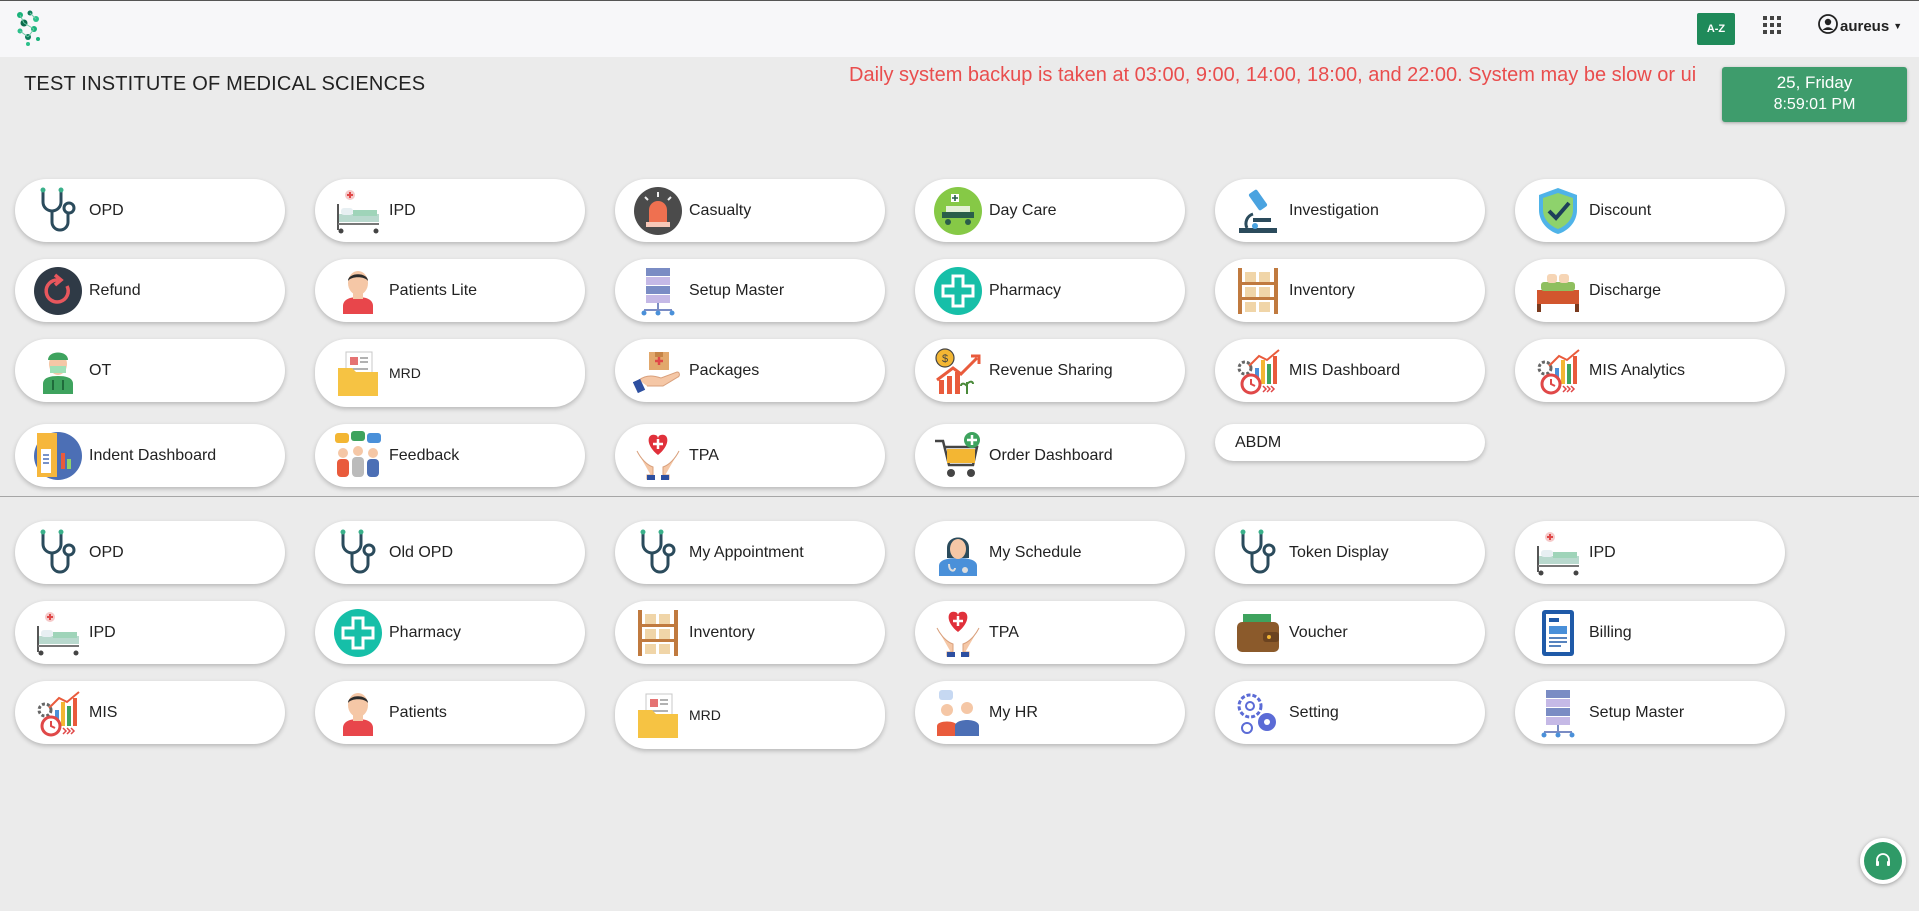 Image resolution: width=1919 pixels, height=911 pixels. I want to click on modules-tile-feedback: Feedback, so click(450, 455).